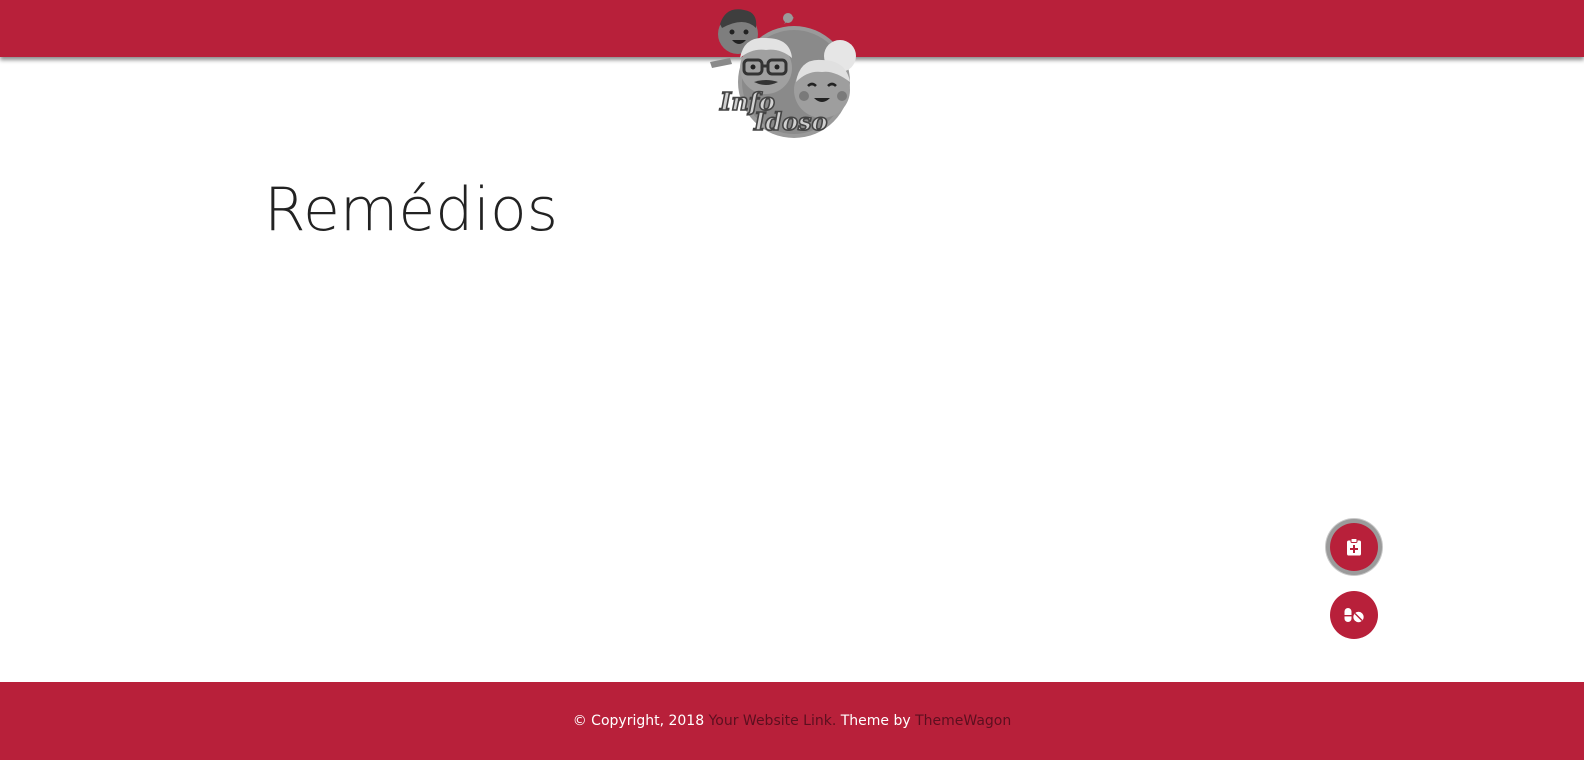  I want to click on medical-record-button, so click(1354, 547).